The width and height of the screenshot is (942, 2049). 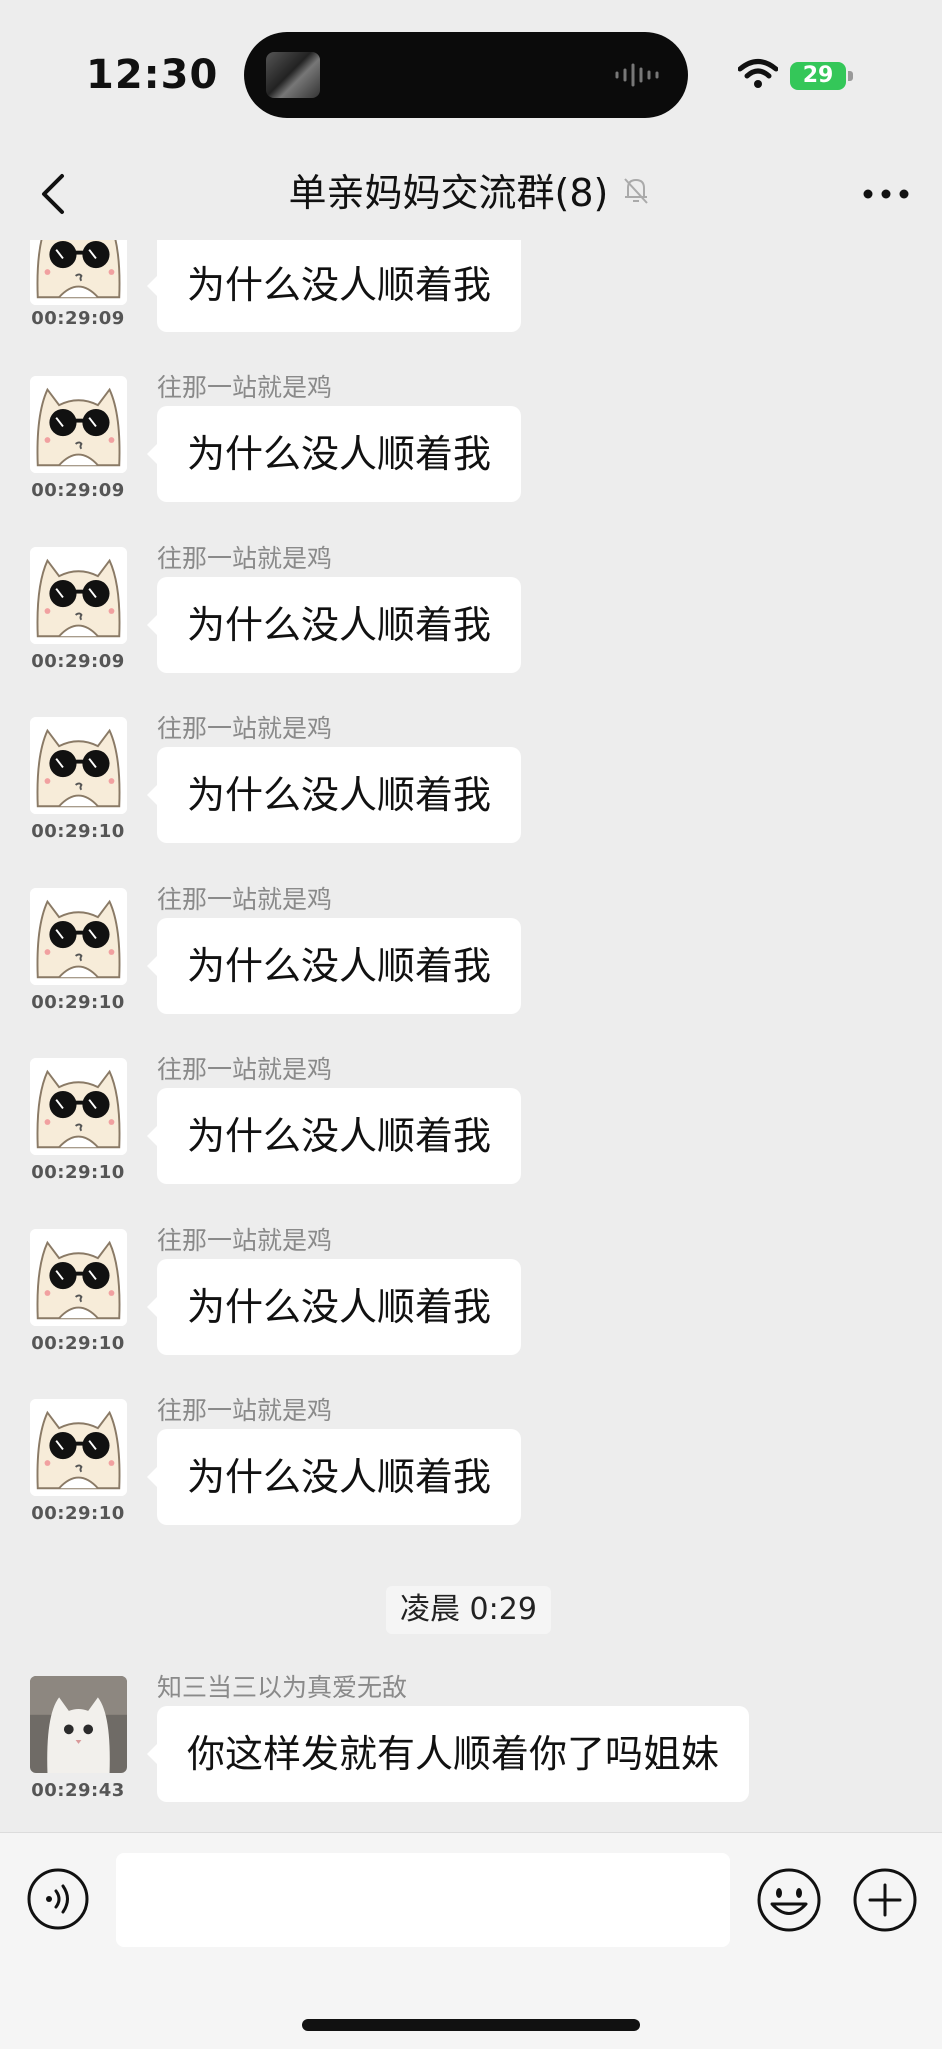 What do you see at coordinates (282, 1687) in the screenshot?
I see `sender-name: 知三当三以为真爱无敌` at bounding box center [282, 1687].